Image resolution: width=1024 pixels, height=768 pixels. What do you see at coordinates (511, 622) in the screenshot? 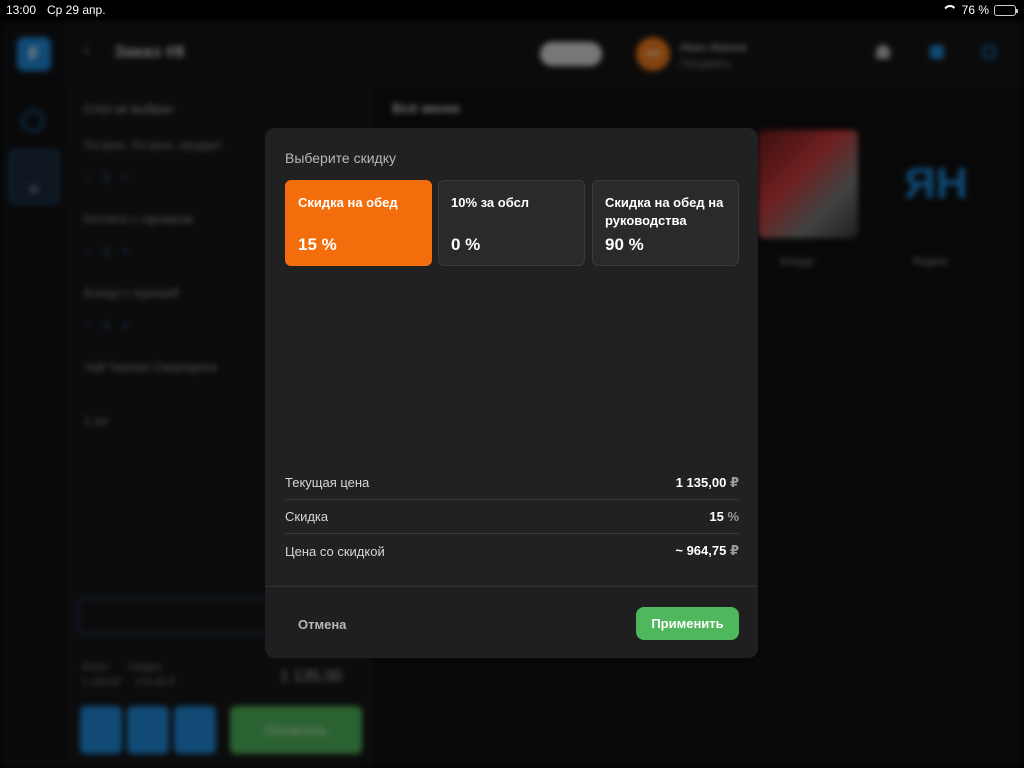
I see `dialog-footer: Отмена Применить` at bounding box center [511, 622].